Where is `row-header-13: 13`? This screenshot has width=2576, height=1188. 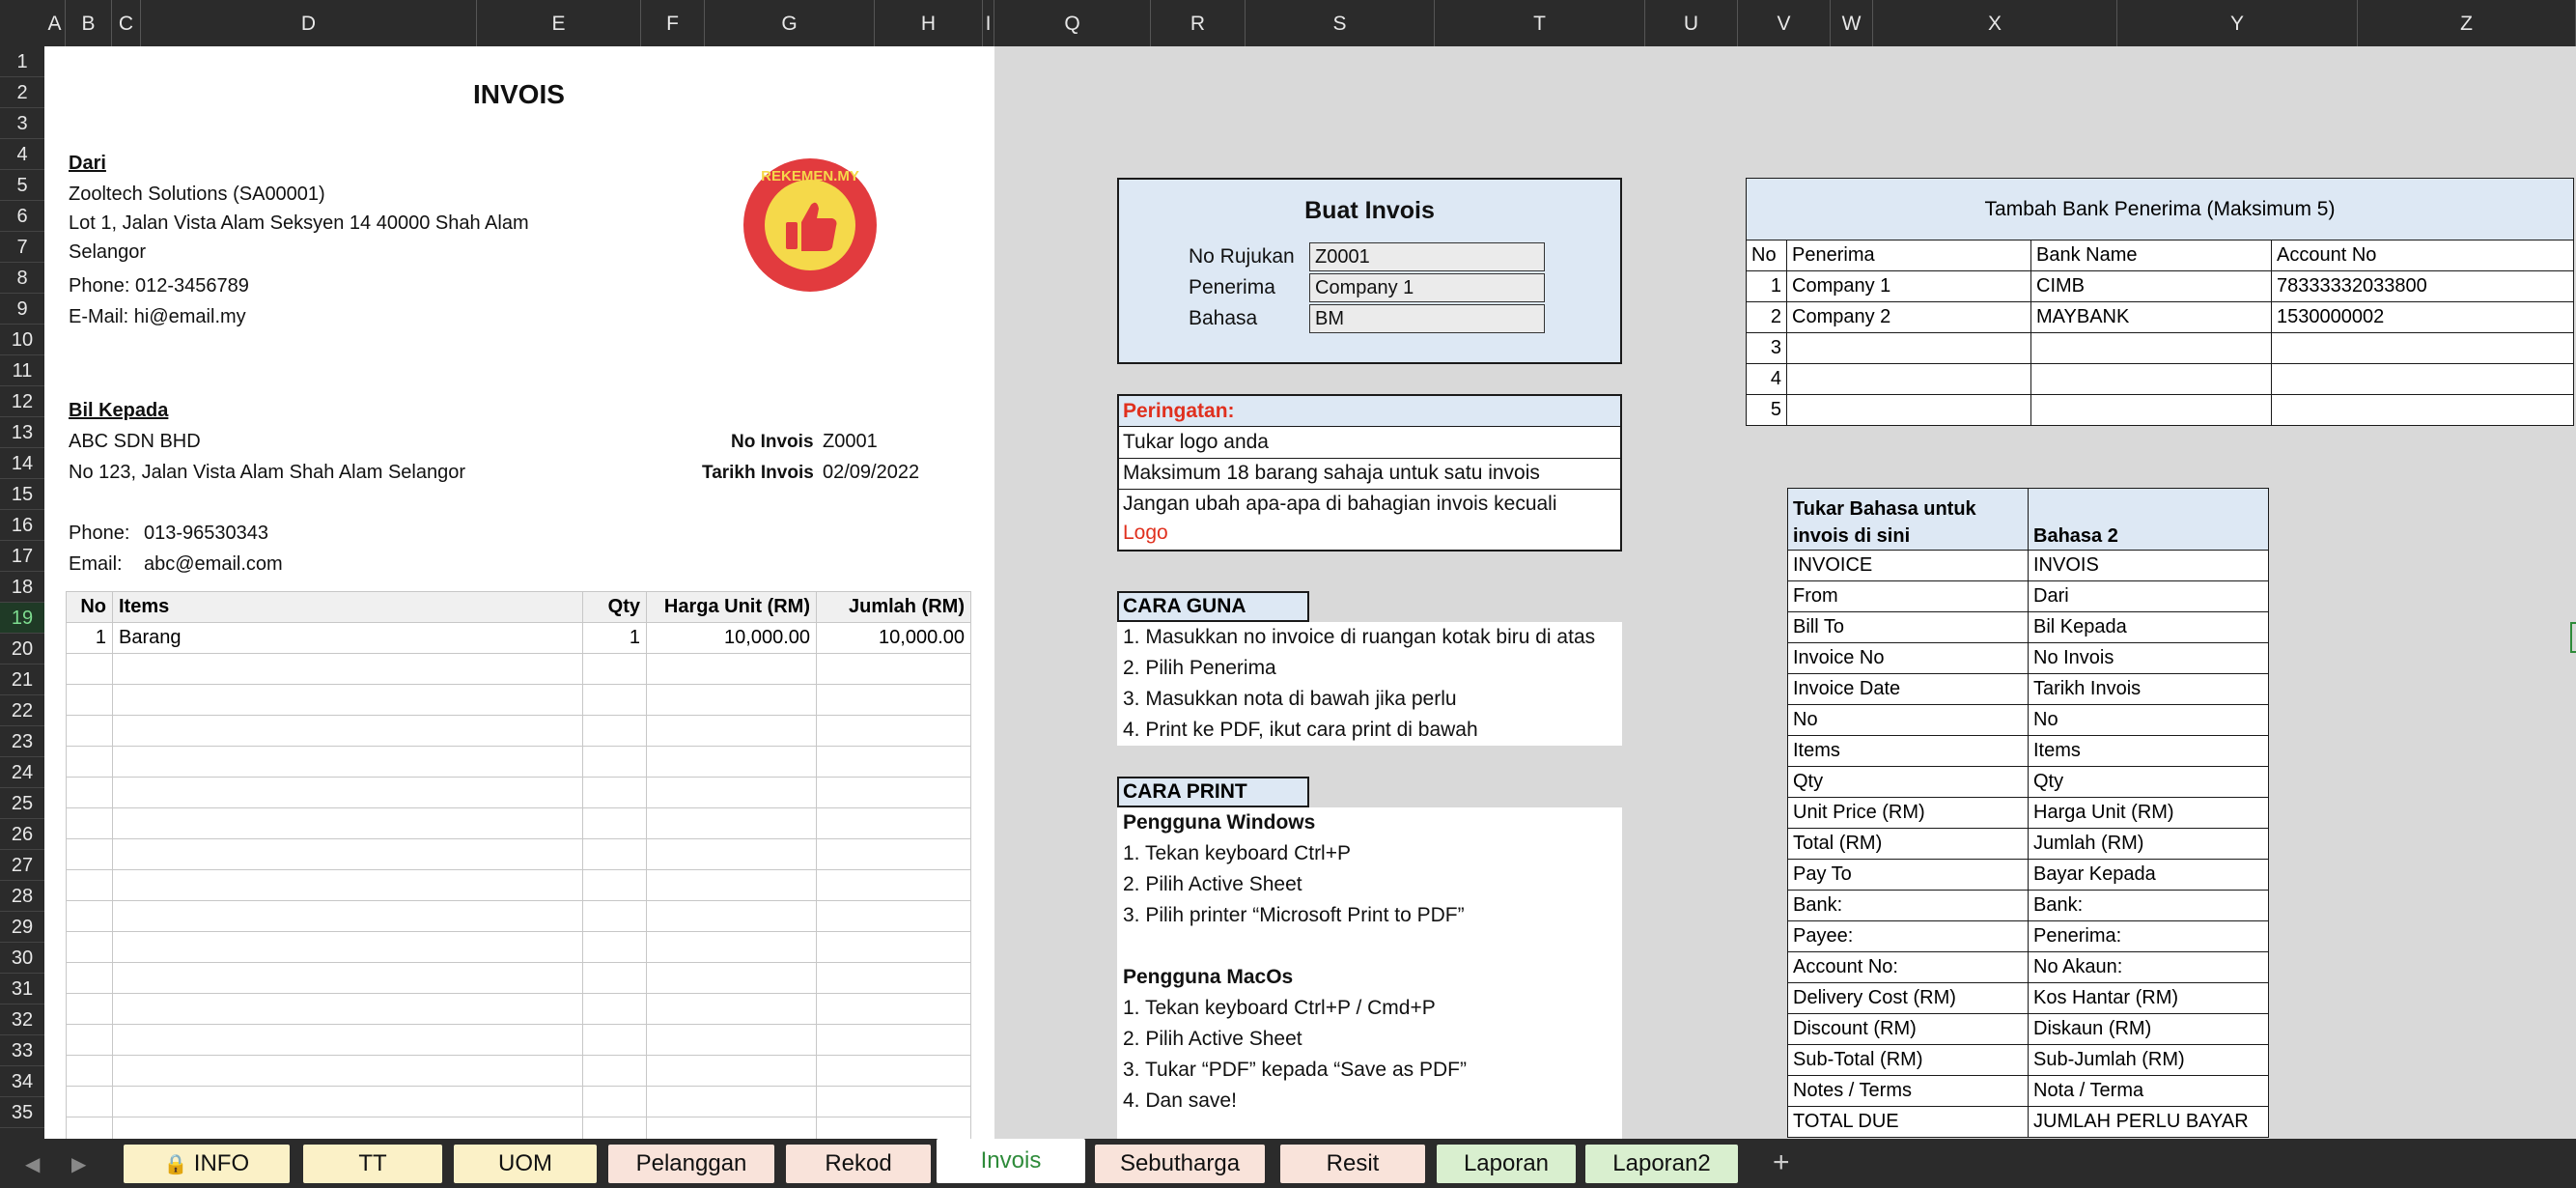
row-header-13: 13 is located at coordinates (22, 432).